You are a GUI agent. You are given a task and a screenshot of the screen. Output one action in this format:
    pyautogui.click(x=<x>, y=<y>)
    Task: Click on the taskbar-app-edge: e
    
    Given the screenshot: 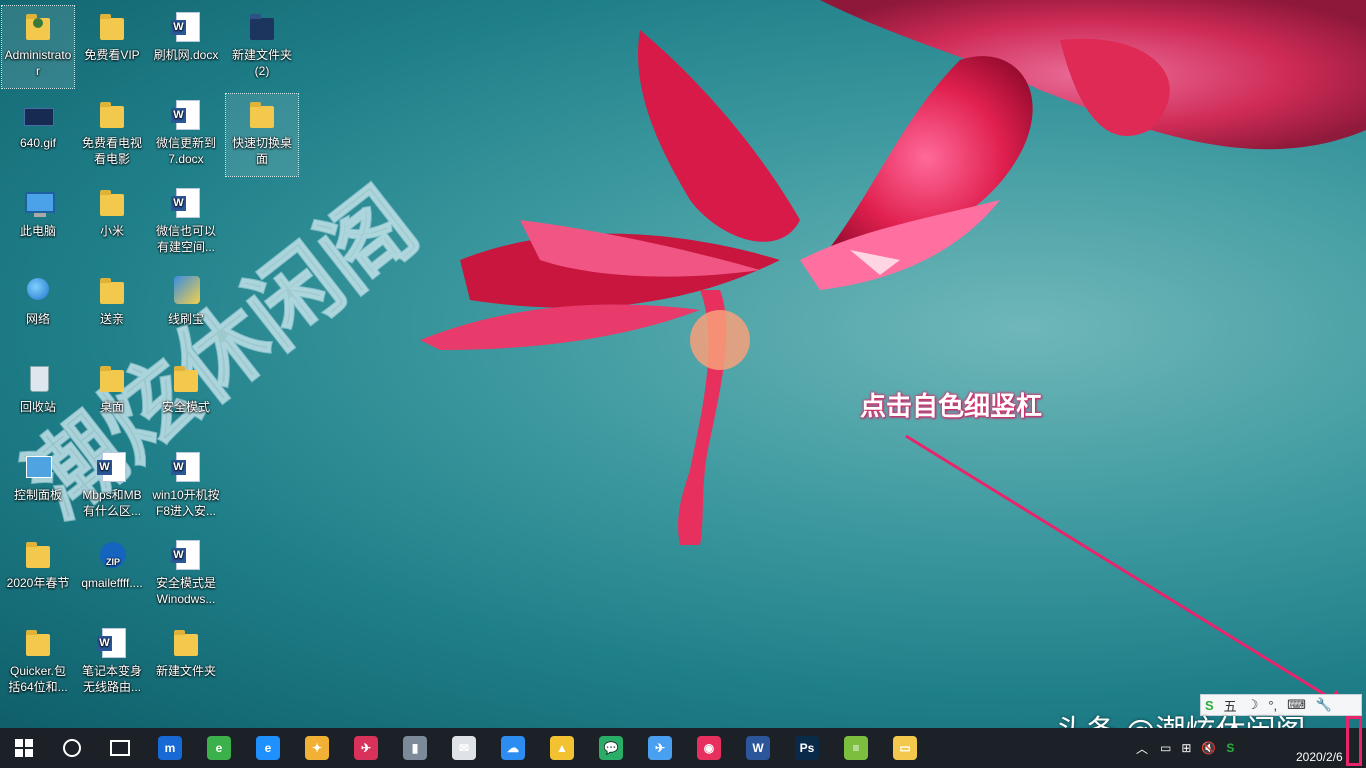 What is the action you would take?
    pyautogui.click(x=268, y=748)
    